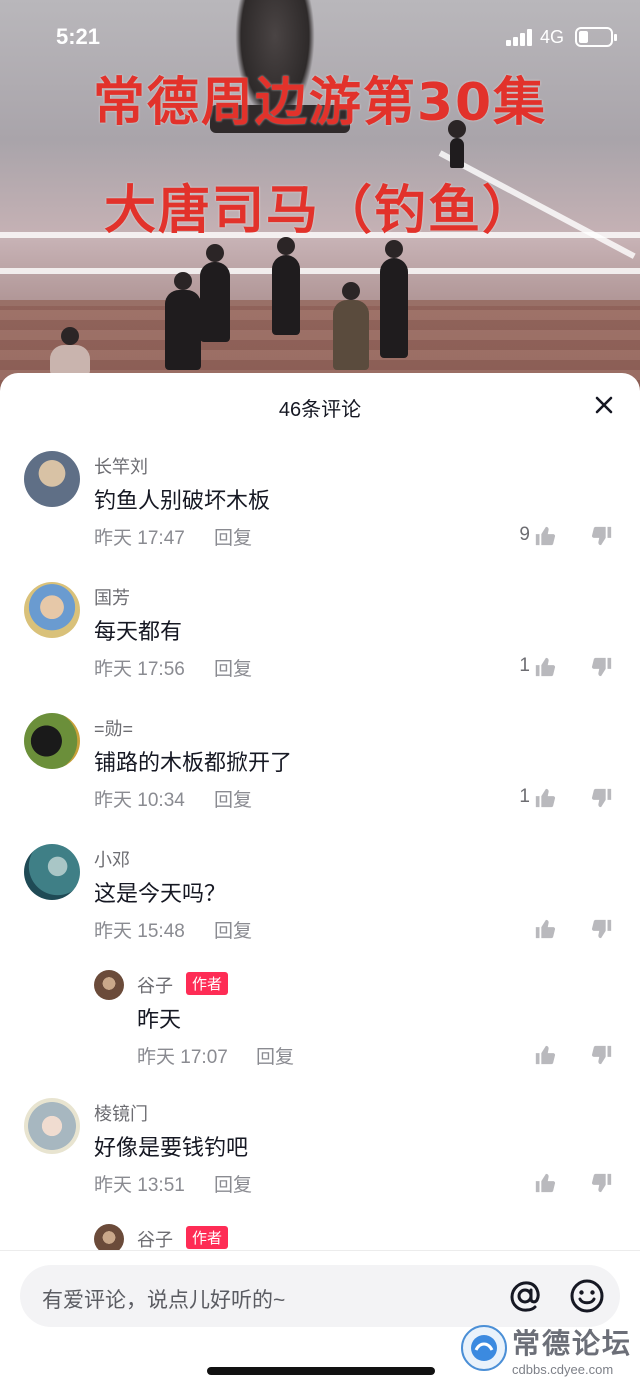  What do you see at coordinates (319, 211) in the screenshot?
I see `video-title-line2: 大唐司马（钓鱼）` at bounding box center [319, 211].